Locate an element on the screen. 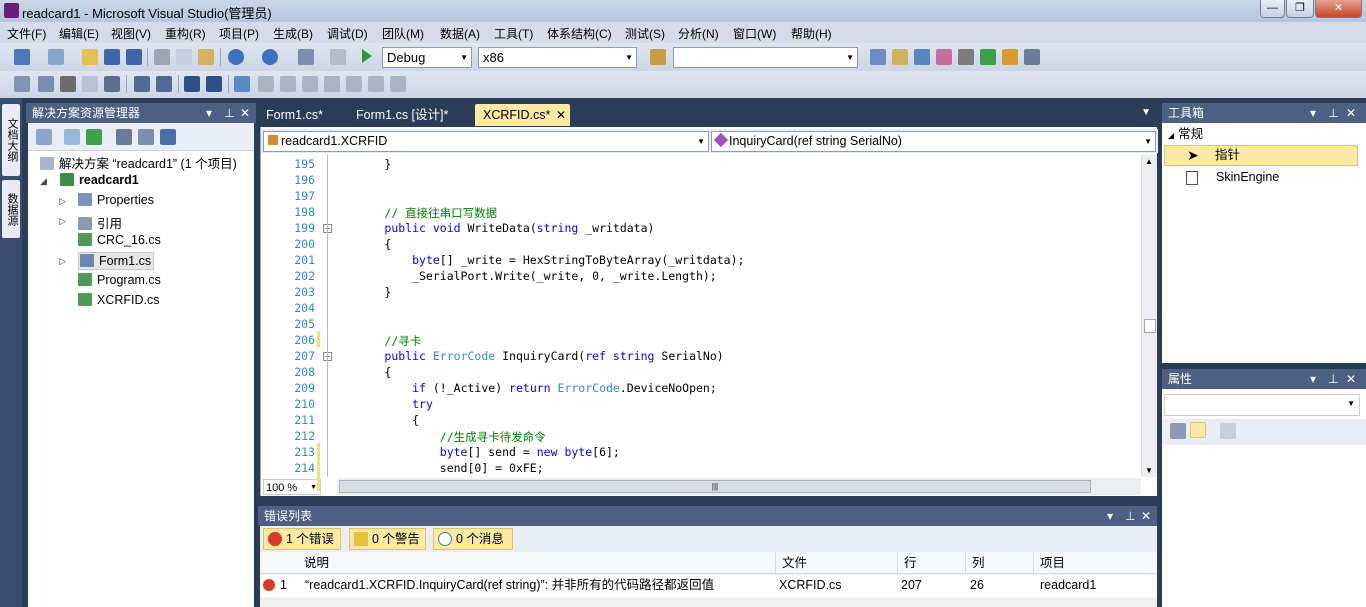 The height and width of the screenshot is (607, 1366). complete-word-icon is located at coordinates (90, 84).